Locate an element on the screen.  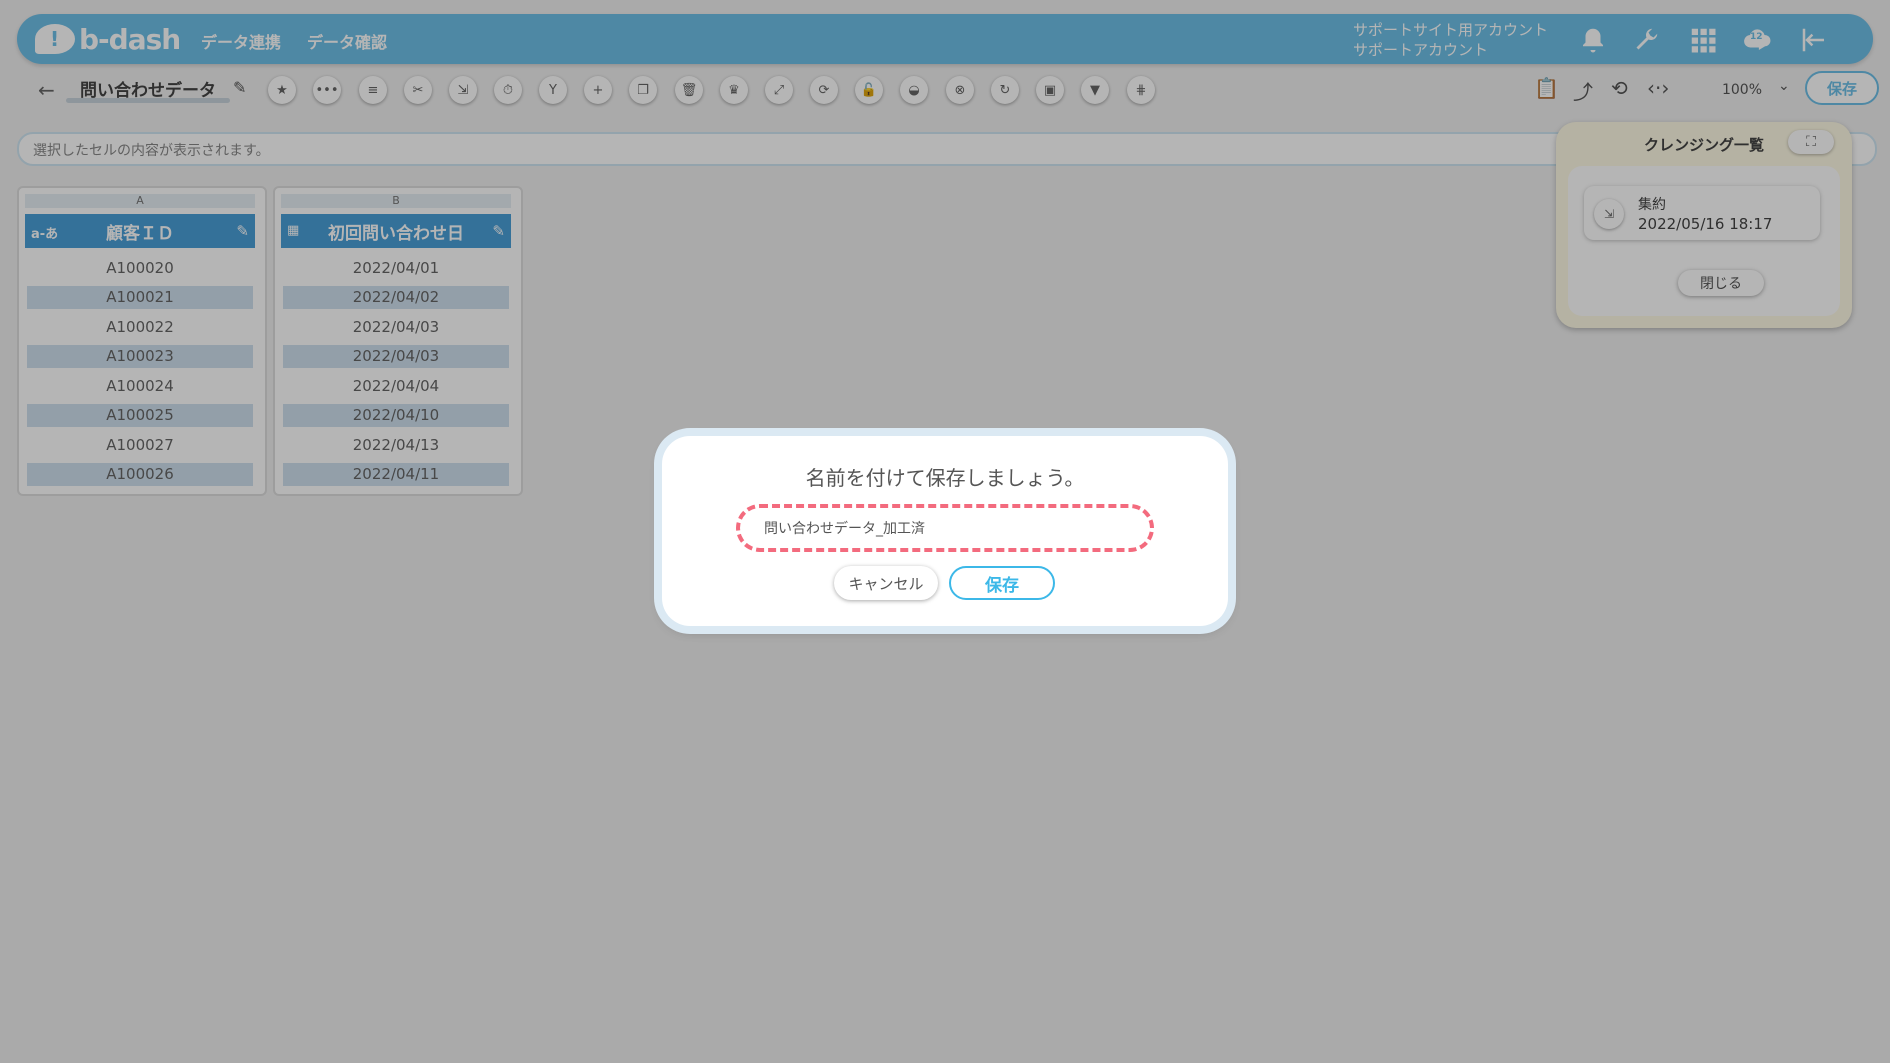
save-name-dialog: 名前を付けて保存しましょう。 キャンセル 保存 is located at coordinates (945, 531).